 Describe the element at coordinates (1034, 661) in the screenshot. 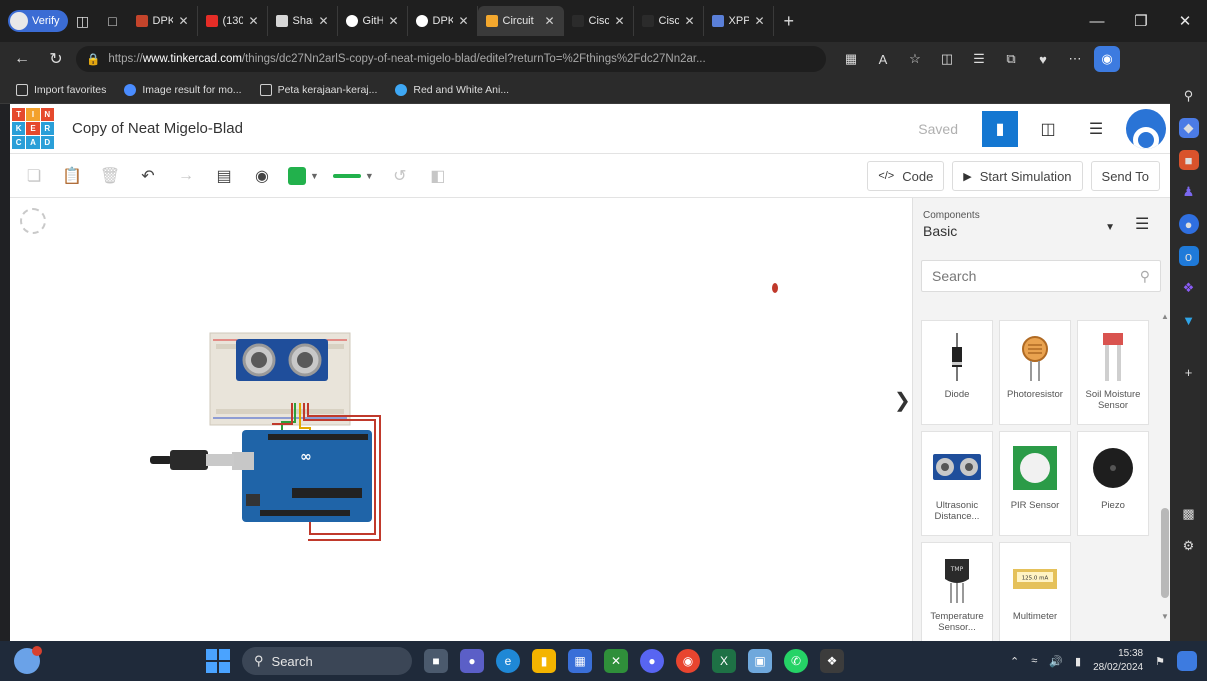

I see `wifi-icon: ≈` at that location.